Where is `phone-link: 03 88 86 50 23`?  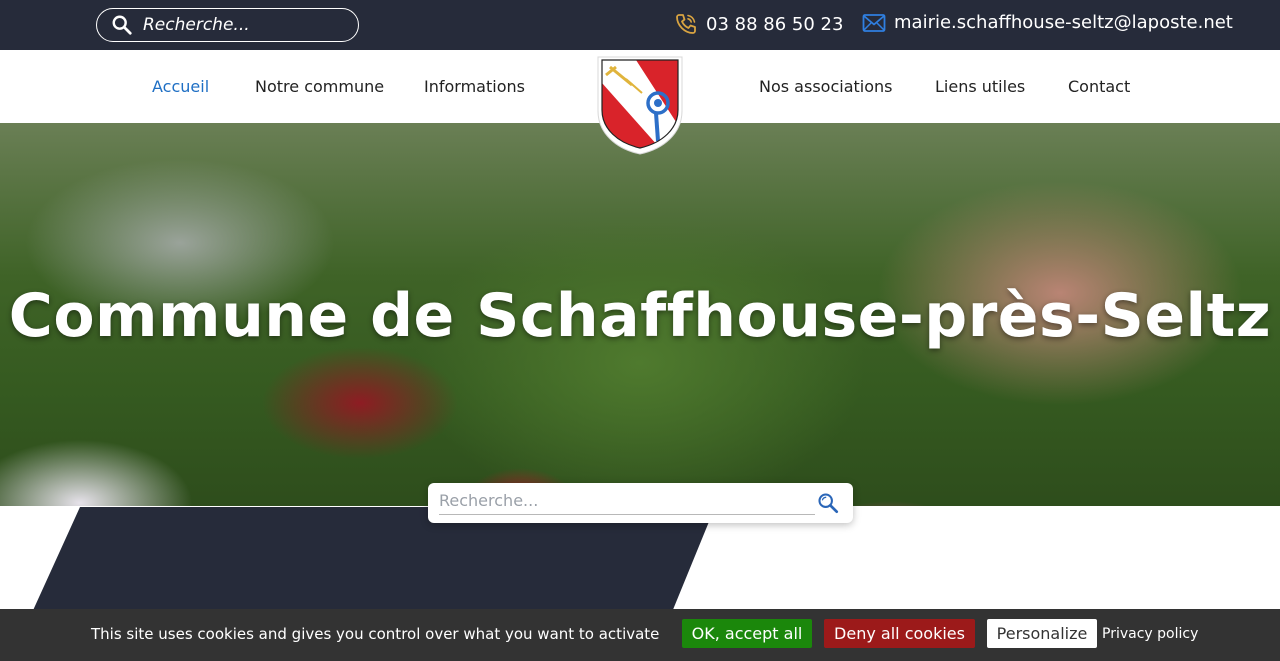 phone-link: 03 88 86 50 23 is located at coordinates (758, 24).